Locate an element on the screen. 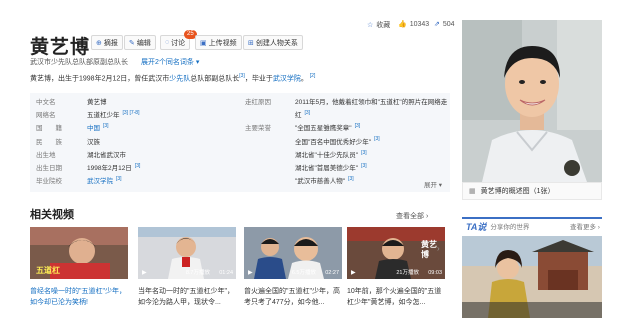  video-thumb-art: 五道杠 is located at coordinates (79, 253).